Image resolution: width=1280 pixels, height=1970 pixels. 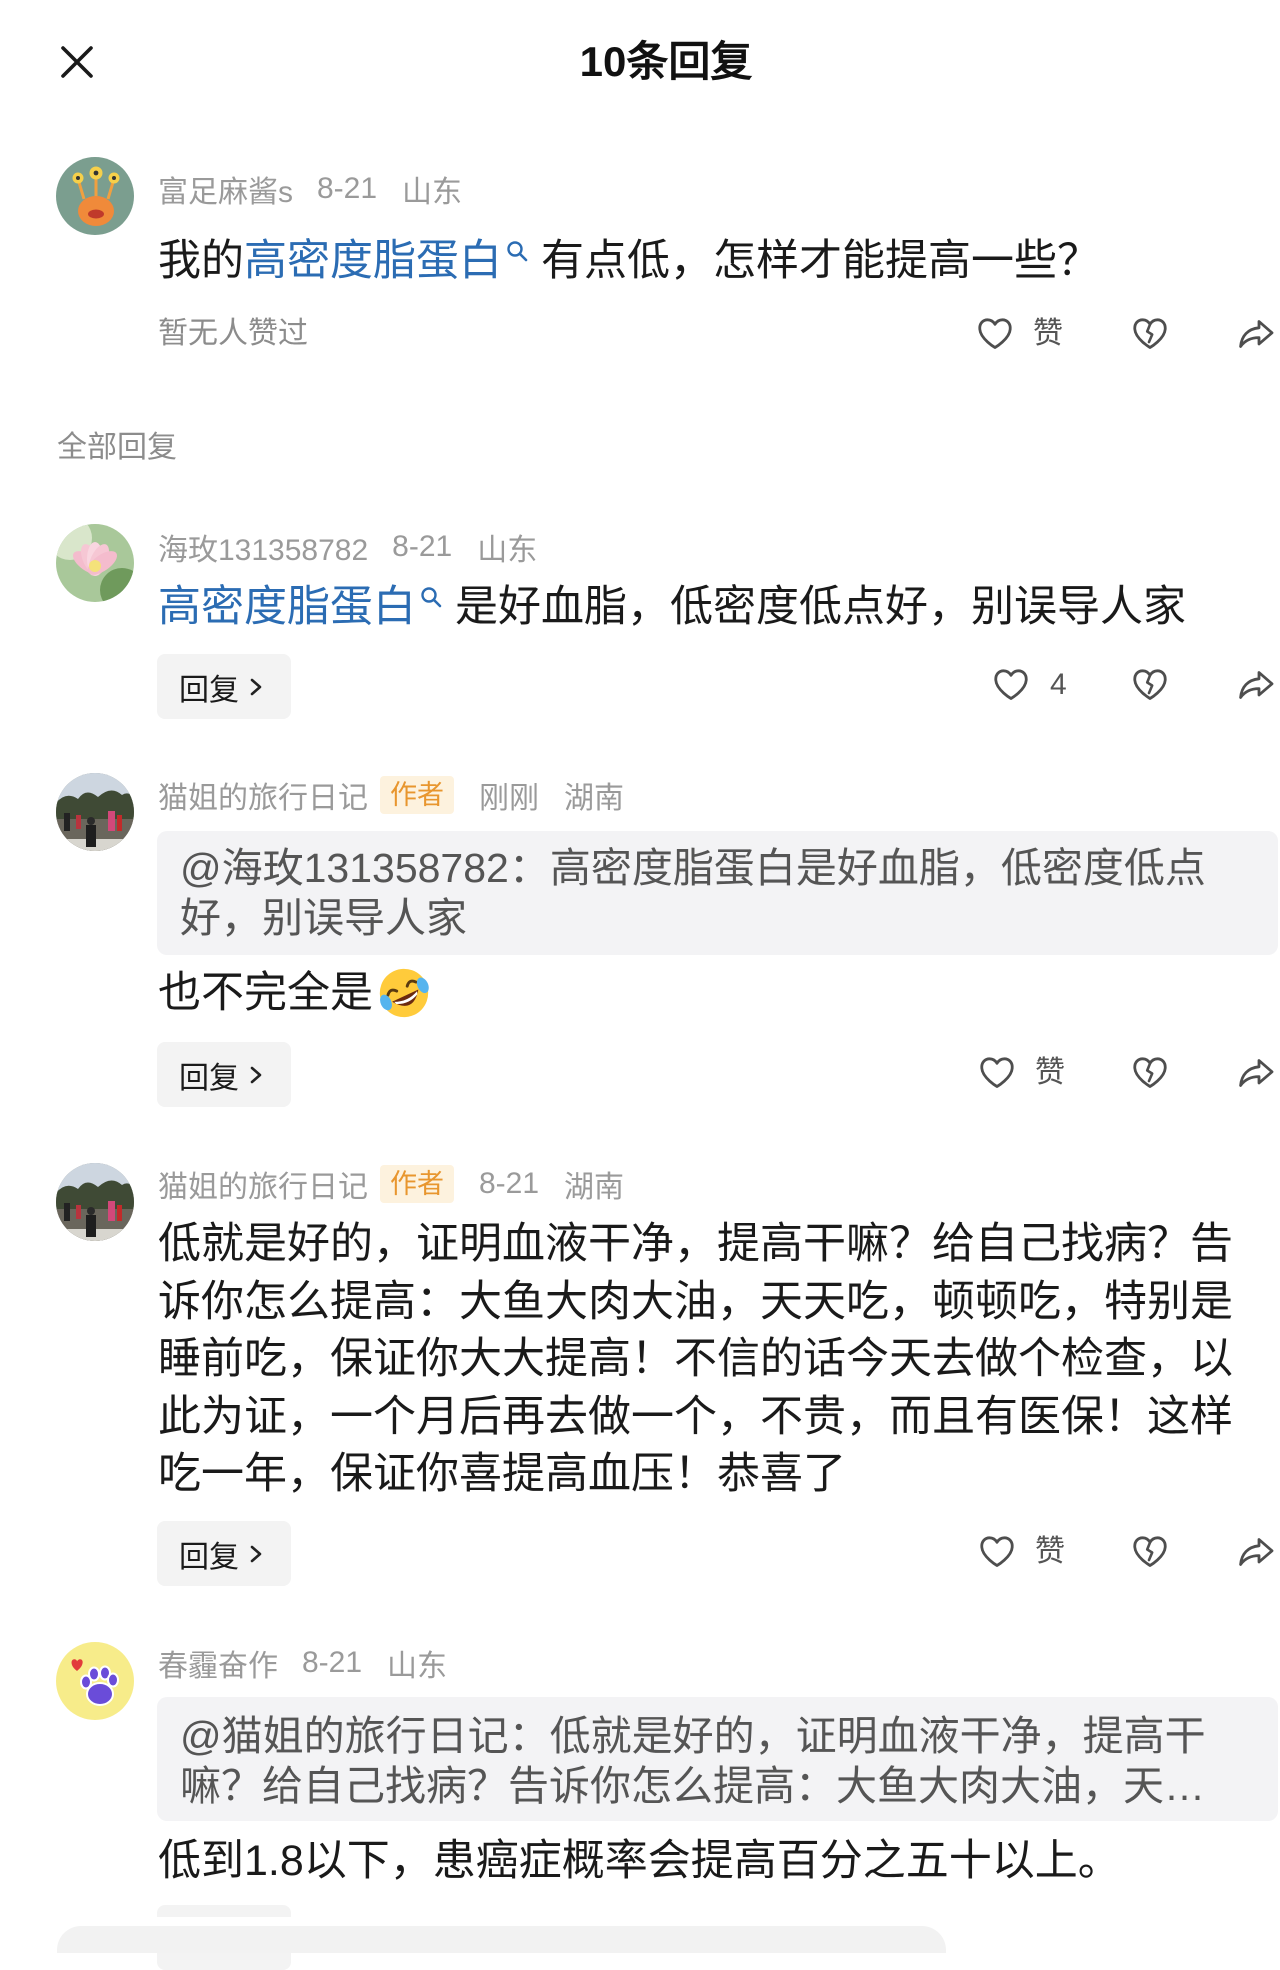 I want to click on comment-text-line: 低就是好的，证明血液干净，提高干嘛？给自己找病？告, so click(x=695, y=1244).